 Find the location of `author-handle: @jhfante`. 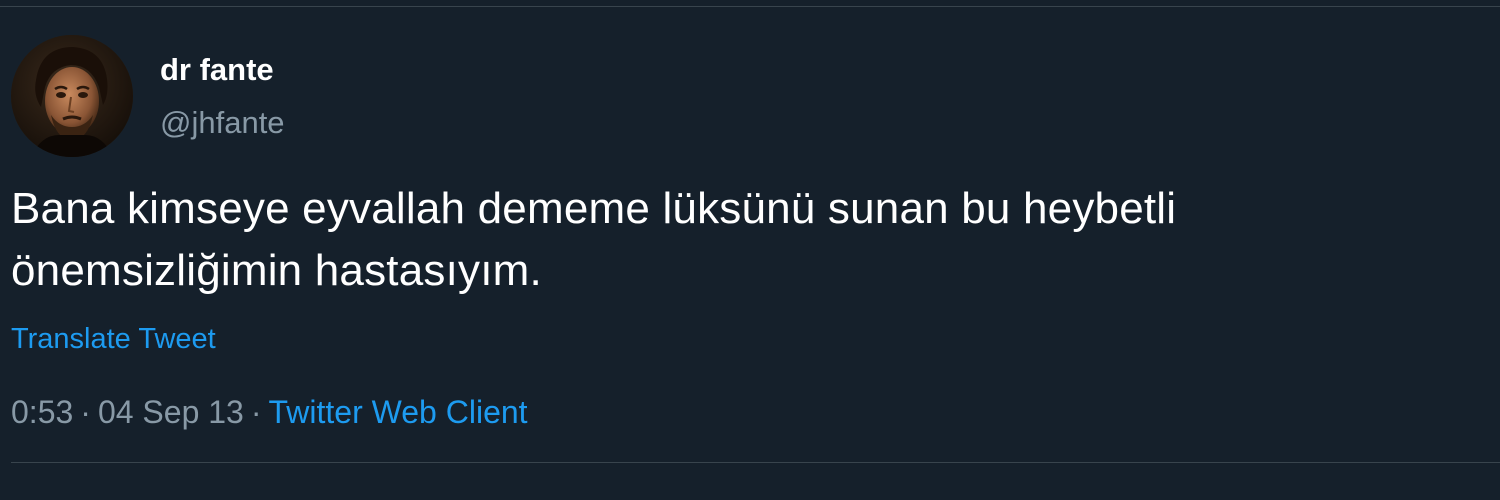

author-handle: @jhfante is located at coordinates (222, 123).